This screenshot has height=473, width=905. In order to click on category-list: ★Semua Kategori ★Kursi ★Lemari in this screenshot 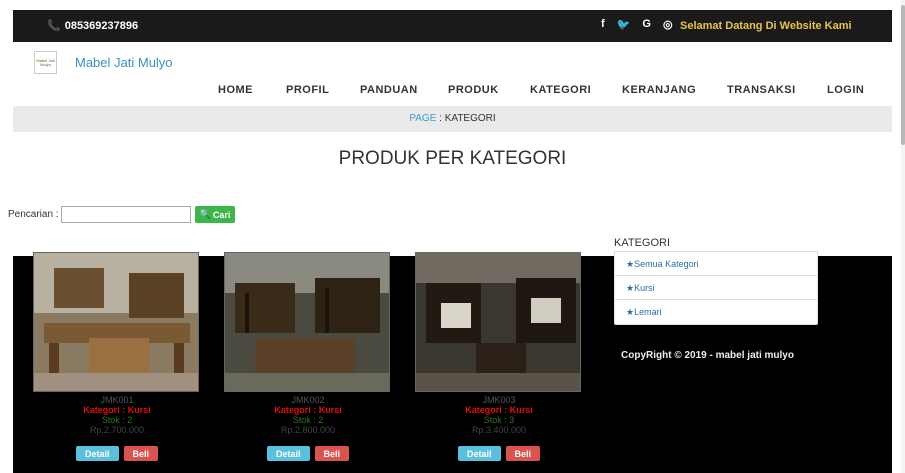, I will do `click(716, 288)`.